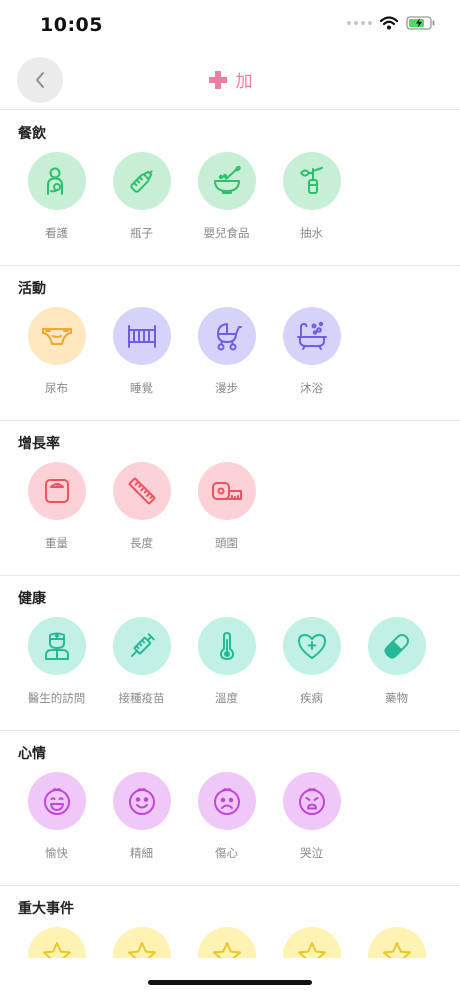  Describe the element at coordinates (32, 289) in the screenshot. I see `section-title: 活動` at that location.